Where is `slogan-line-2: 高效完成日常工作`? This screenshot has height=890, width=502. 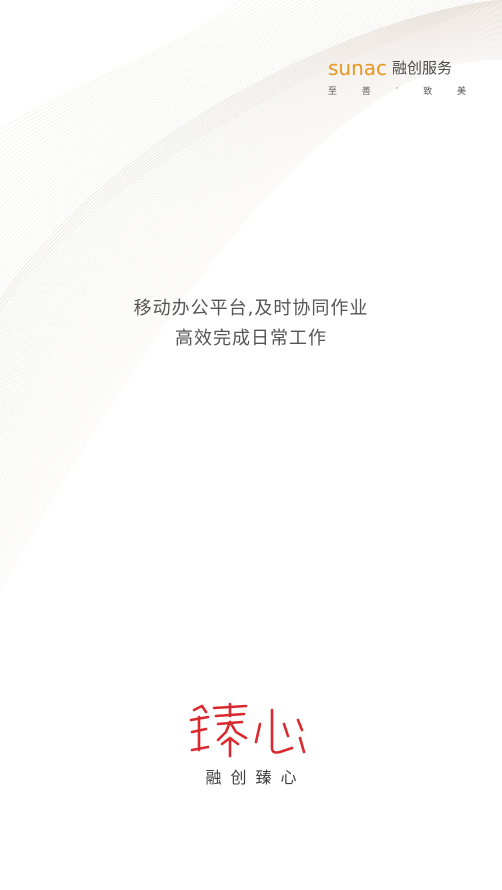
slogan-line-2: 高效完成日常工作 is located at coordinates (251, 338).